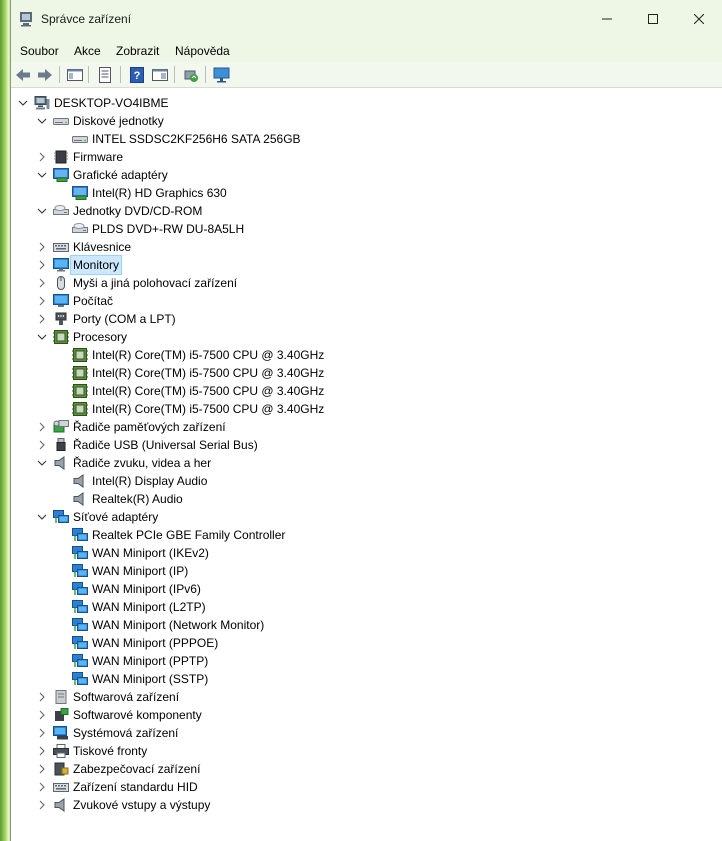  What do you see at coordinates (373, 175) in the screenshot?
I see `category-item: Grafické adaptéry` at bounding box center [373, 175].